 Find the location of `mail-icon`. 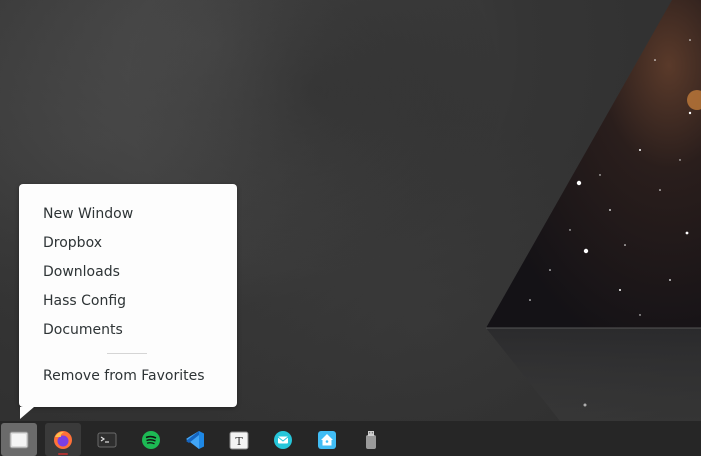

mail-icon is located at coordinates (283, 439).